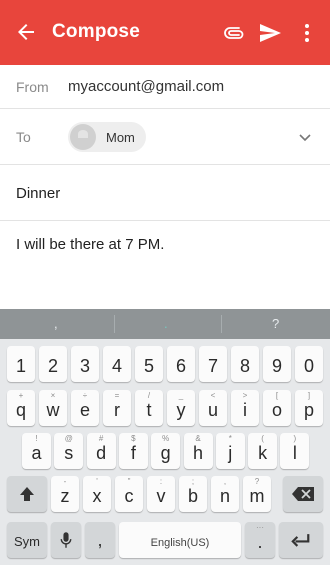 The height and width of the screenshot is (565, 330). Describe the element at coordinates (307, 33) in the screenshot. I see `more-vert-icon` at that location.